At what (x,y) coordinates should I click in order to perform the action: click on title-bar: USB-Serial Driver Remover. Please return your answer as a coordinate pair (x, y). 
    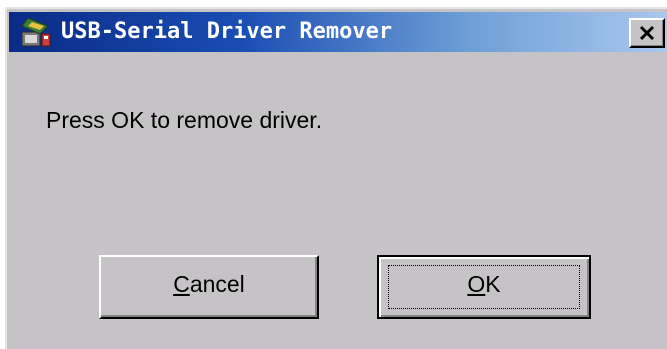
    Looking at the image, I should click on (338, 32).